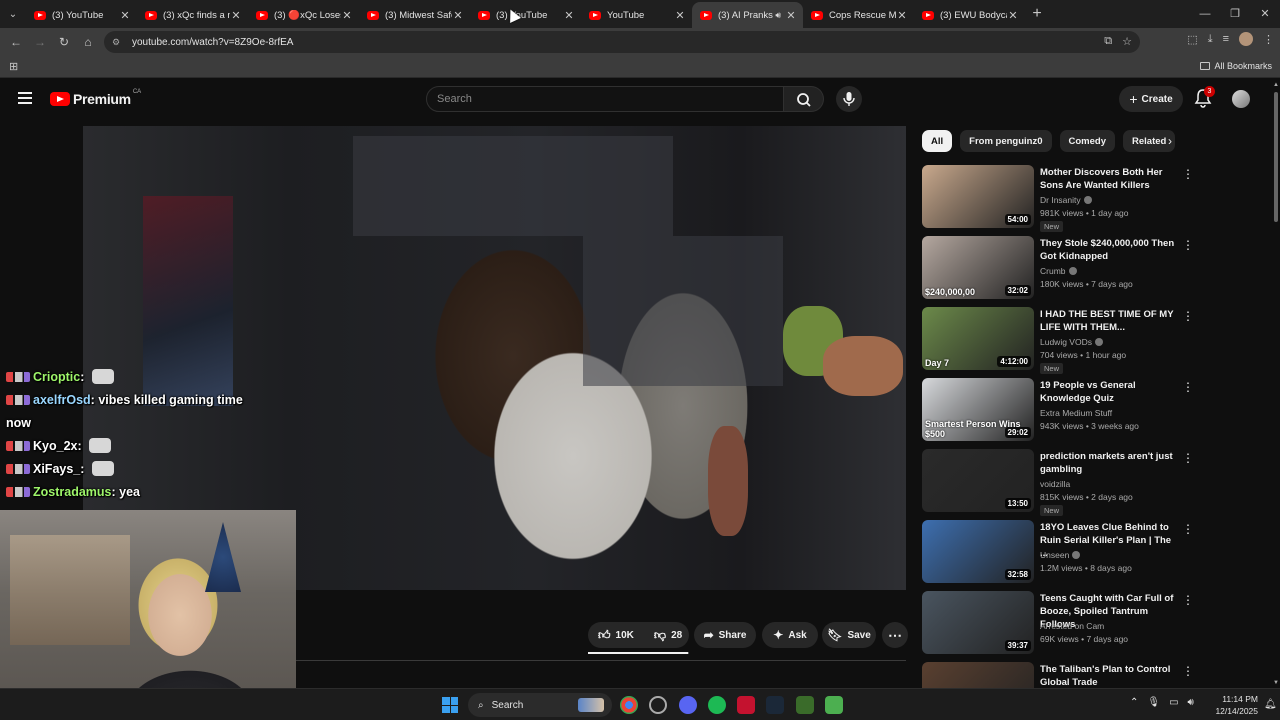 Image resolution: width=1280 pixels, height=720 pixels. Describe the element at coordinates (1276, 157) in the screenshot. I see `scrollbar-thumb` at that location.